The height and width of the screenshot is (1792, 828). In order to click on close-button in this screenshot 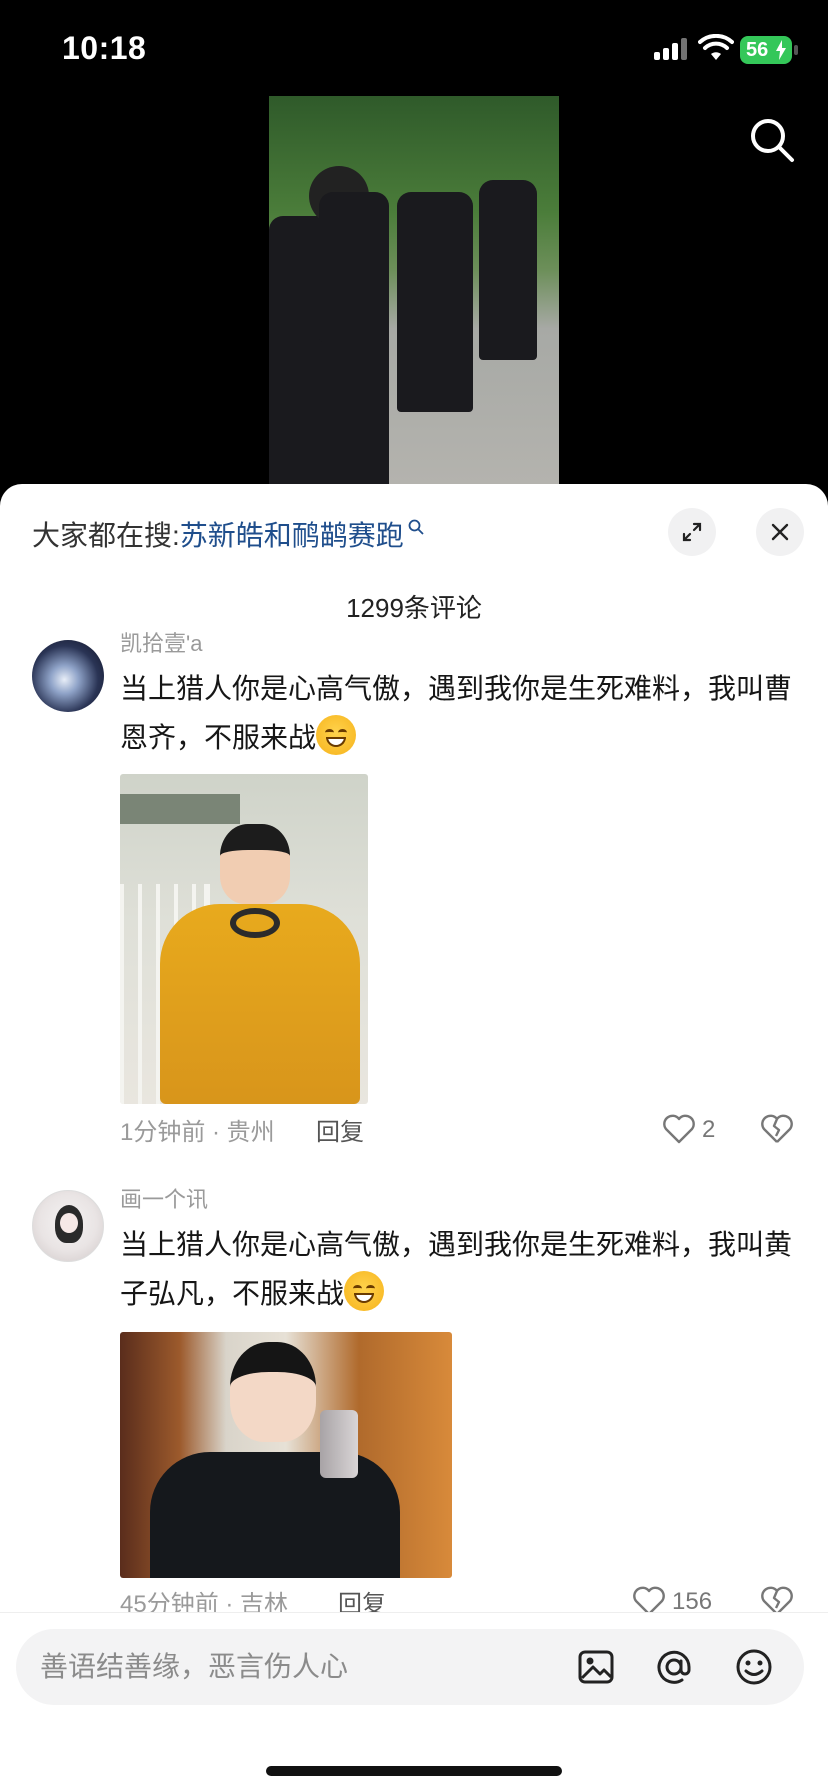, I will do `click(780, 532)`.